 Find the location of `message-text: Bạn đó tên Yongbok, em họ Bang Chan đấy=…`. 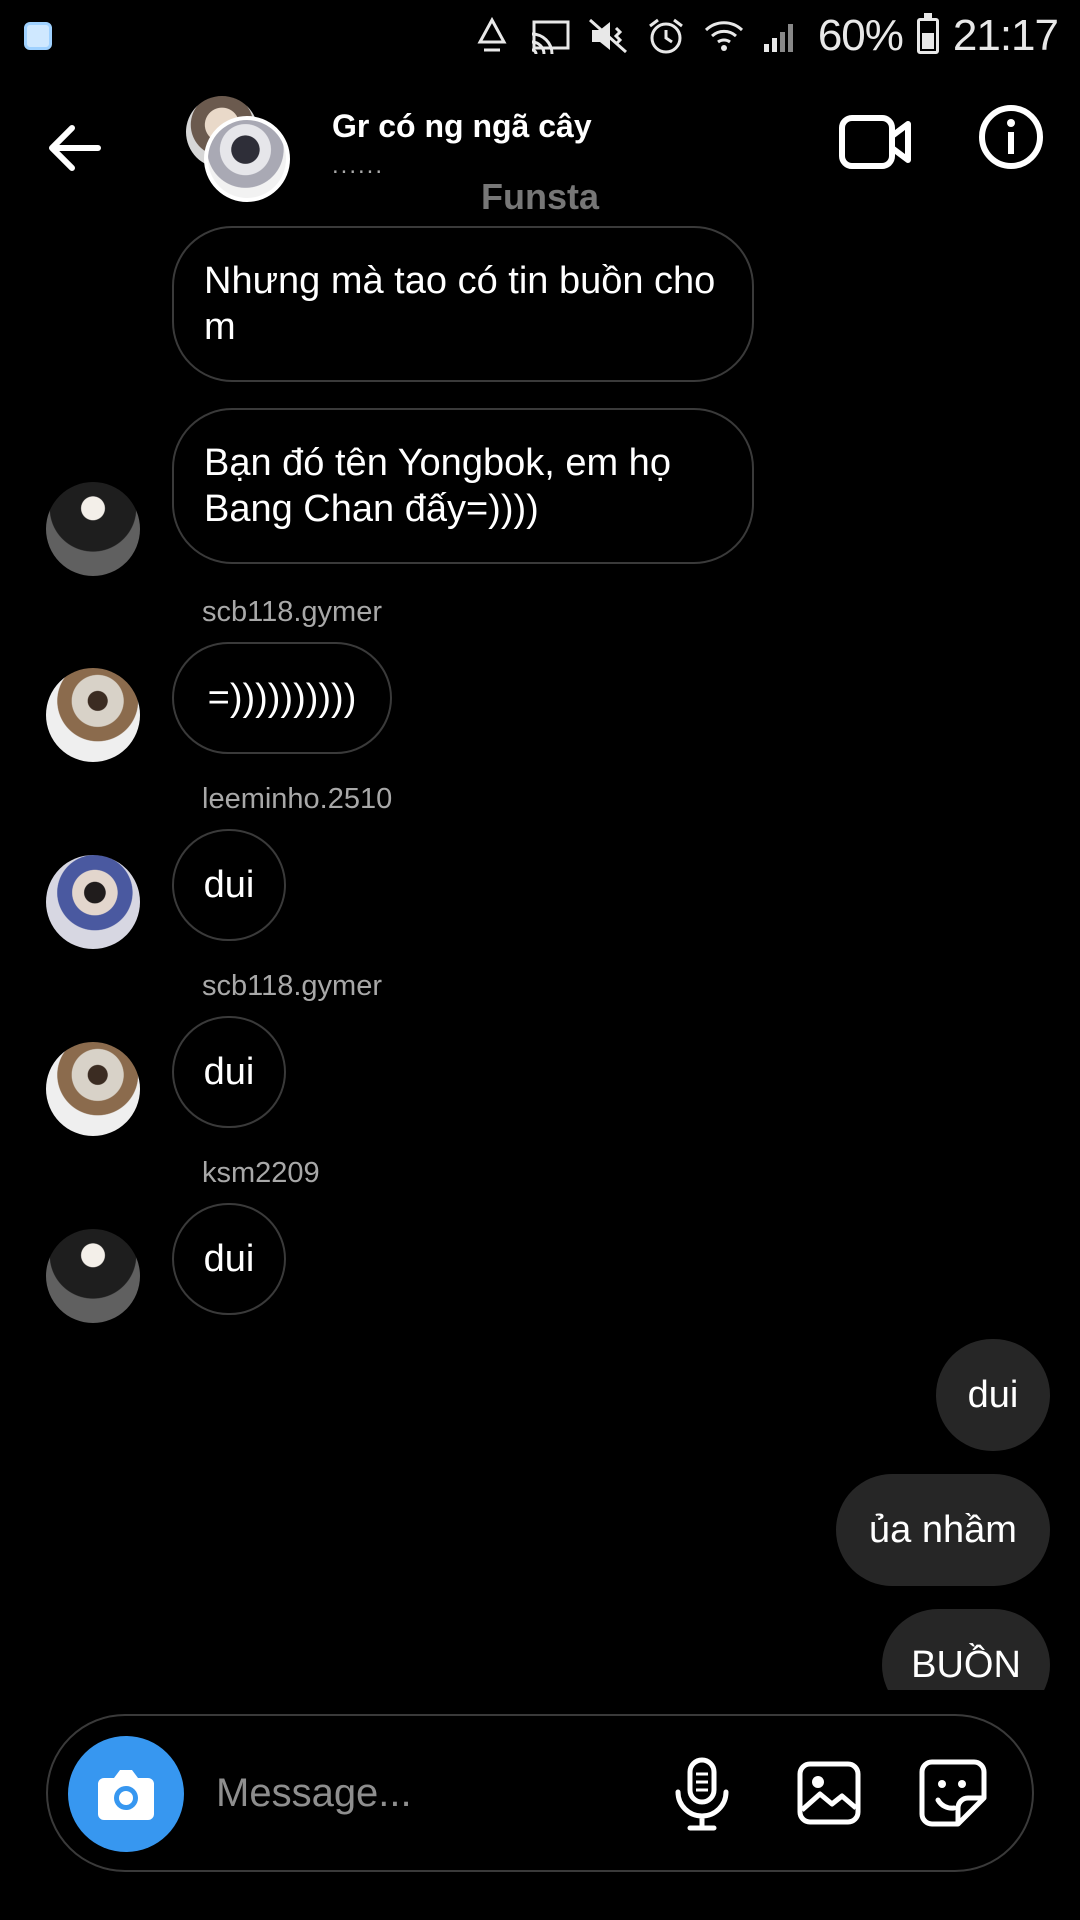

message-text: Bạn đó tên Yongbok, em họ Bang Chan đấy=… is located at coordinates (437, 486).